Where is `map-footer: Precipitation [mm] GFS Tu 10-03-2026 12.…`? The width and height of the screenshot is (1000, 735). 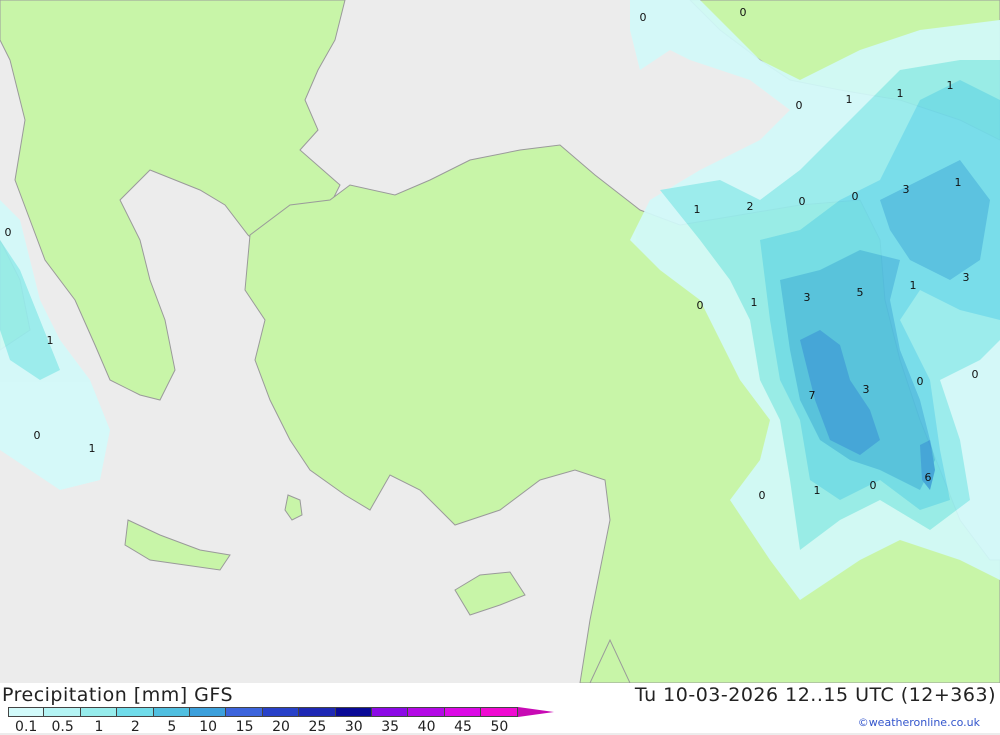
map-footer: Precipitation [mm] GFS Tu 10-03-2026 12.… is located at coordinates (500, 709).